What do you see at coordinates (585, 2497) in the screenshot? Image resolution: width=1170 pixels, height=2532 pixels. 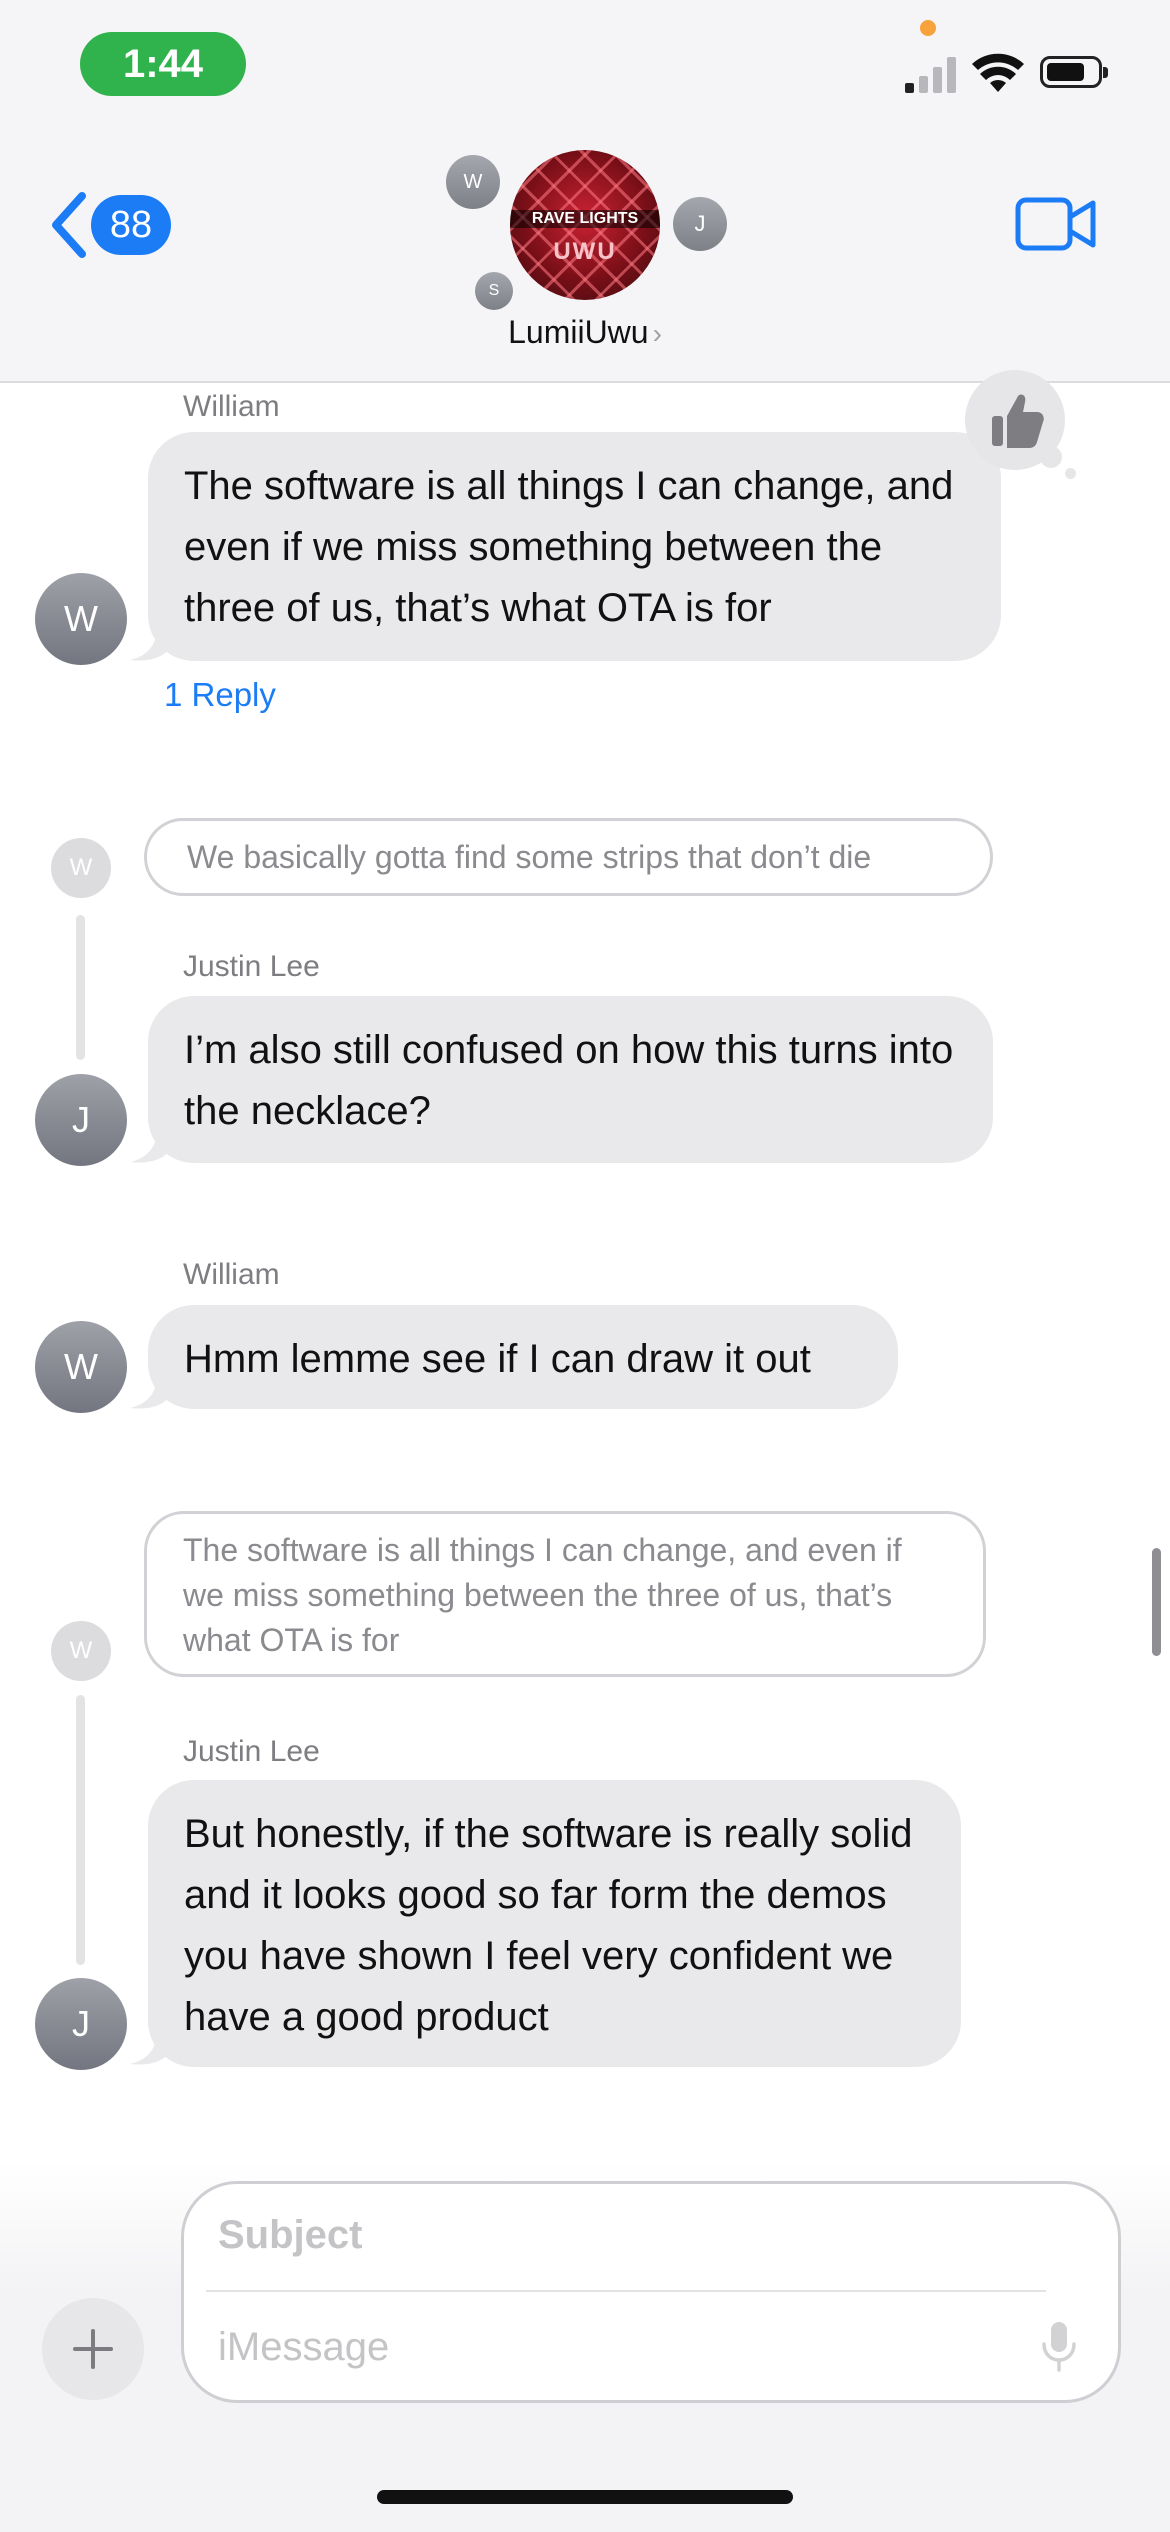 I see `home-indicator` at bounding box center [585, 2497].